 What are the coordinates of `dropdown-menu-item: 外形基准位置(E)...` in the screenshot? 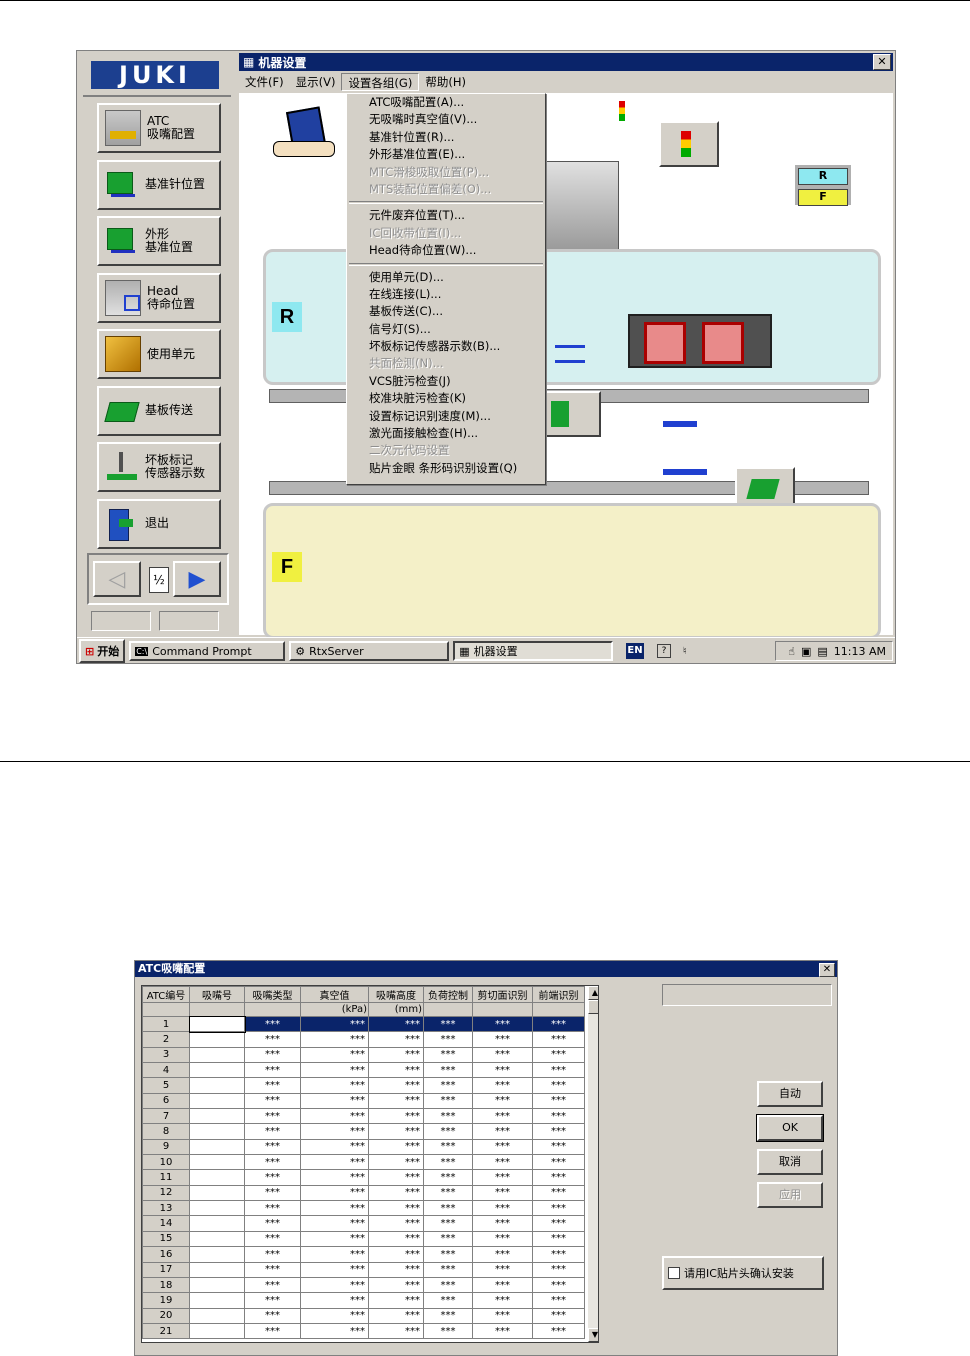 It's located at (446, 154).